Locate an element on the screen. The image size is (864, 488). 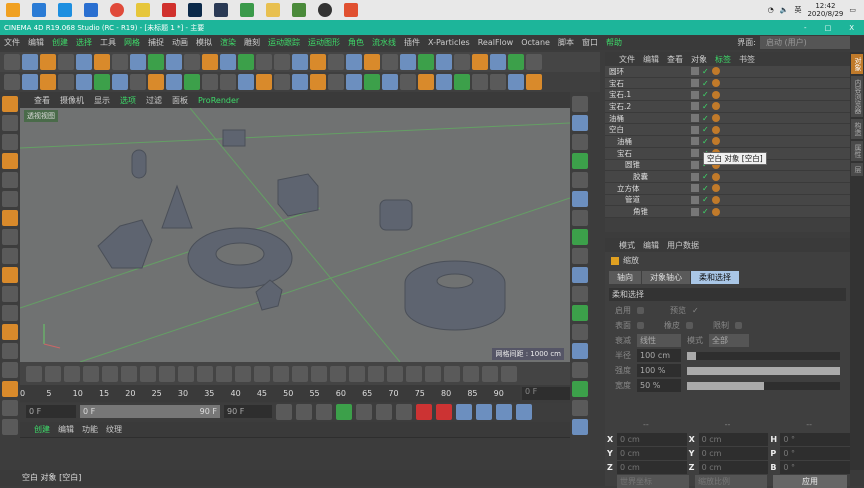
object-menu-item: 文件 is located at coordinates (627, 59).